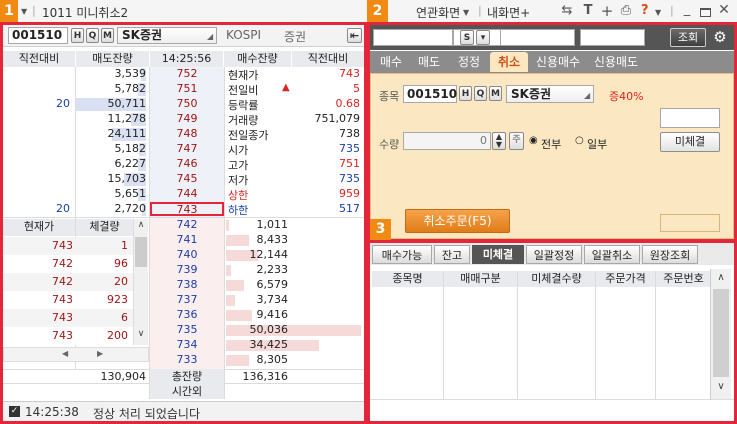  Describe the element at coordinates (616, 62) in the screenshot. I see `tab-order-5: 신용매도` at that location.